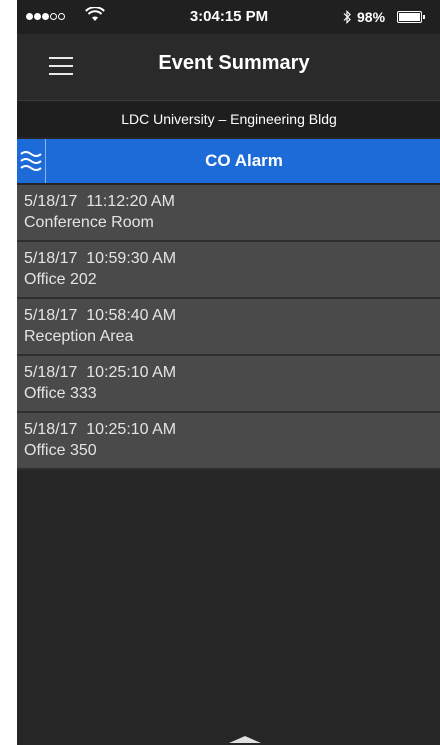  What do you see at coordinates (60, 393) in the screenshot?
I see `event-location: Office 333` at bounding box center [60, 393].